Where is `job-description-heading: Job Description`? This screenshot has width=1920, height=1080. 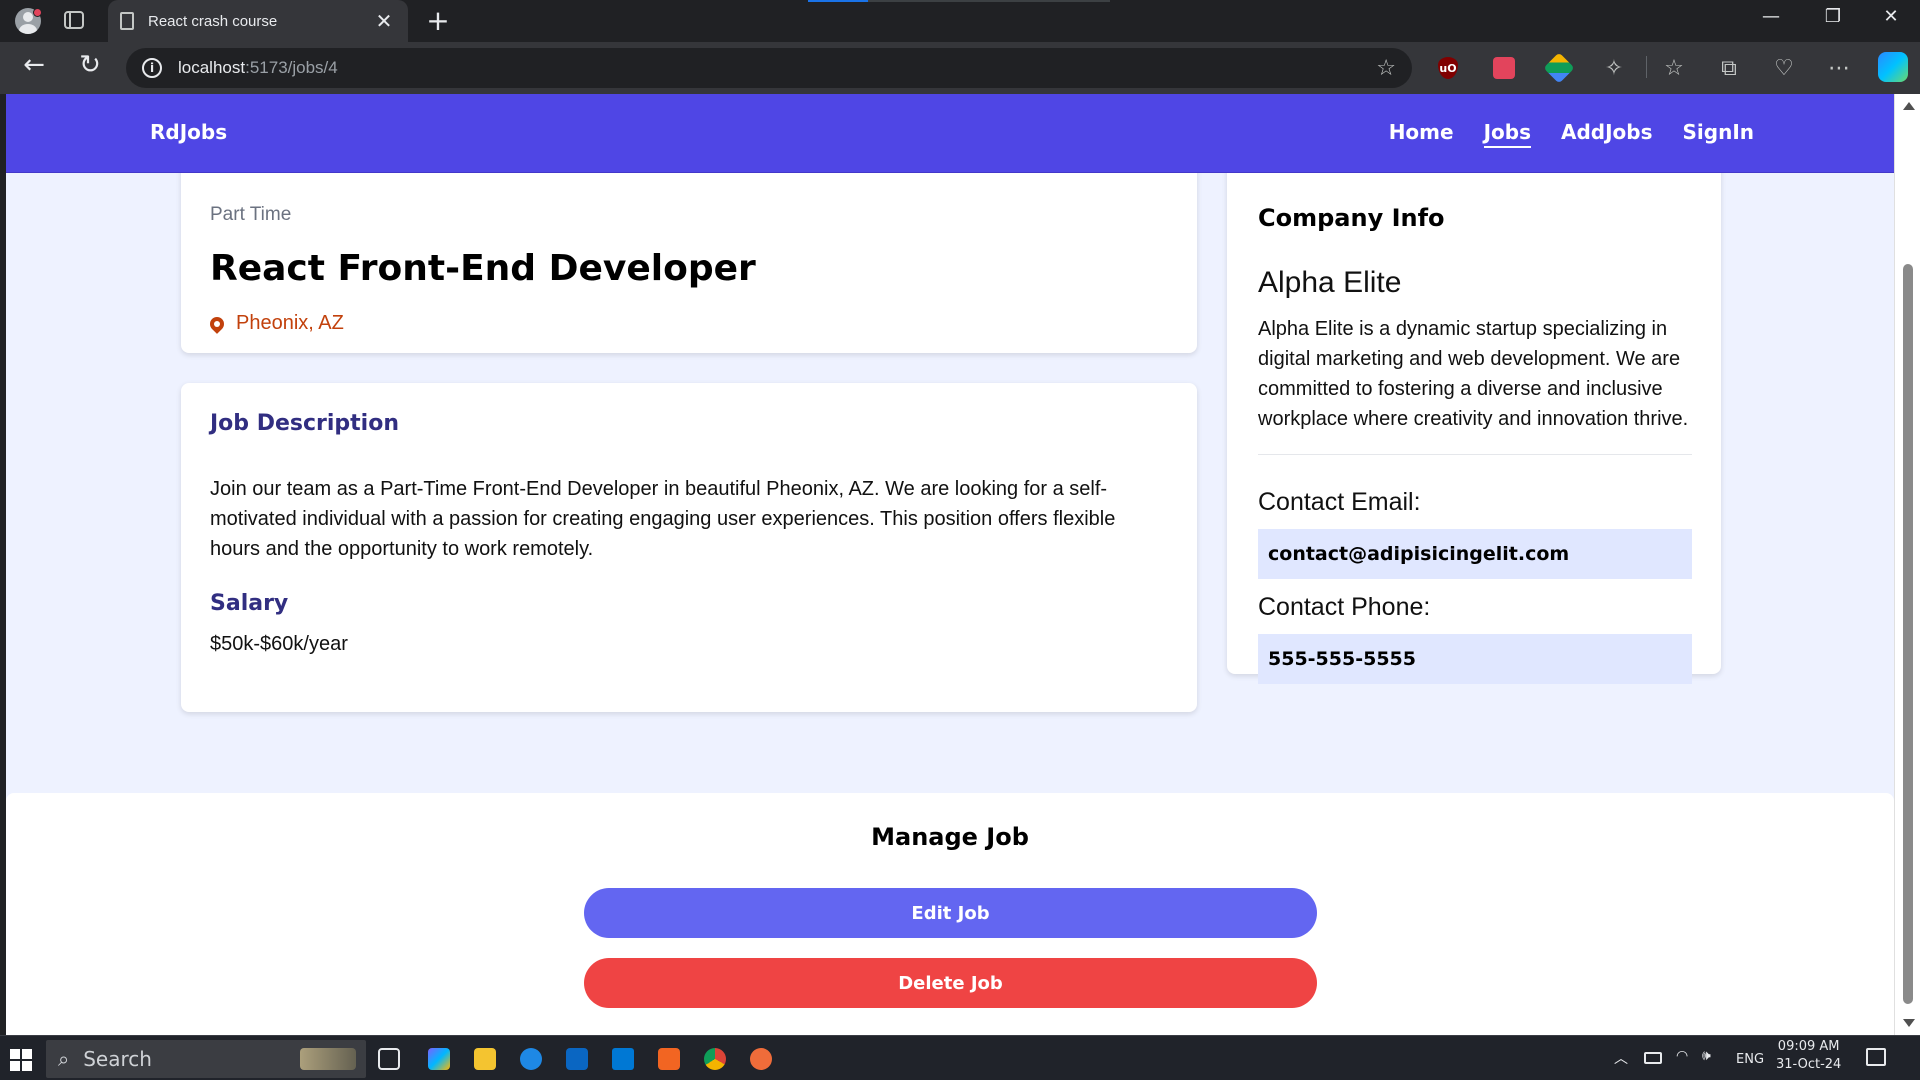
job-description-heading: Job Description is located at coordinates (304, 423).